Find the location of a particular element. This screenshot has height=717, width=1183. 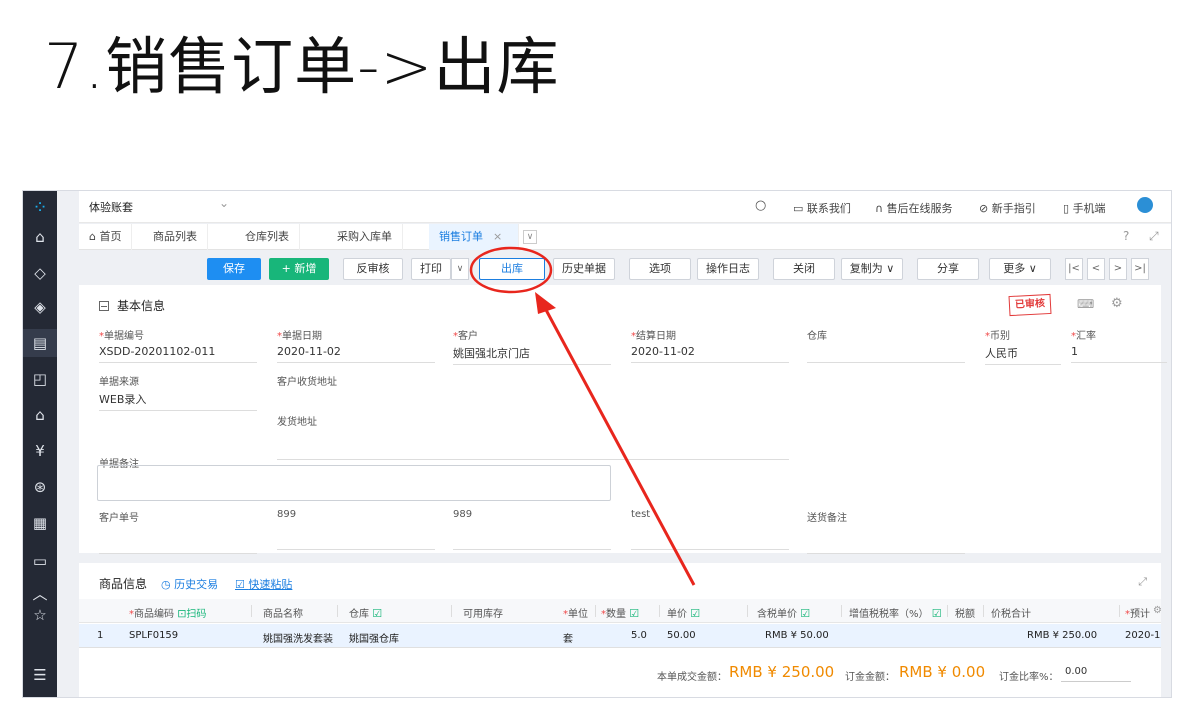

audited-stamp: 已审核 is located at coordinates (1030, 305).